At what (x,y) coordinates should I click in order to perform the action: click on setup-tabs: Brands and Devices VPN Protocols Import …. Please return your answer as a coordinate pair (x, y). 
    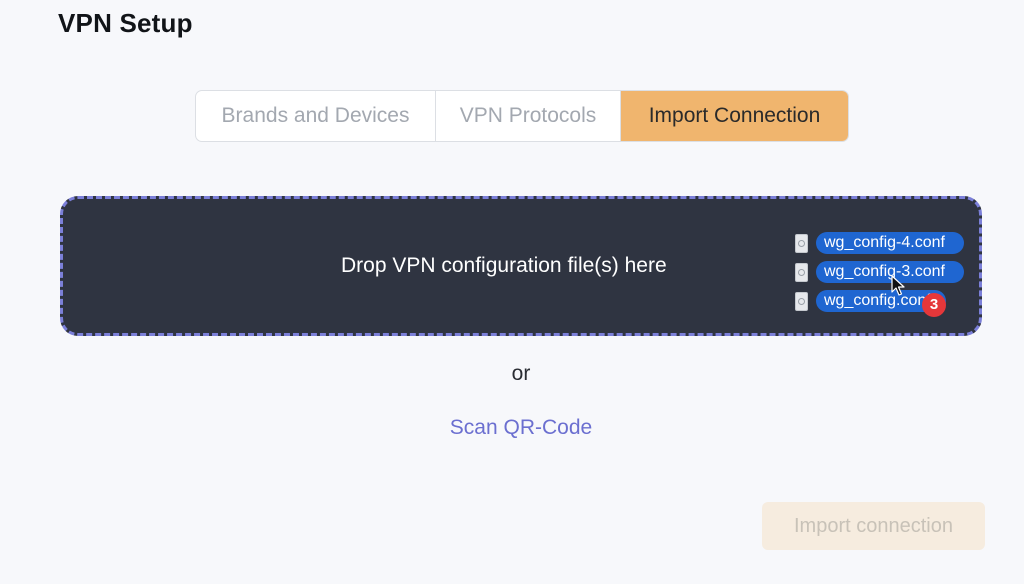
    Looking at the image, I should click on (522, 116).